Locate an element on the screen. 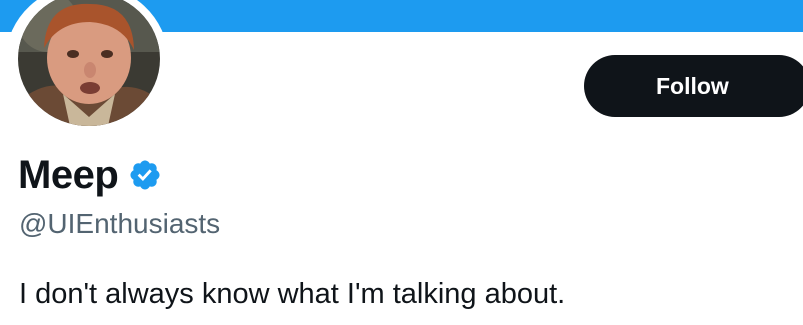 The height and width of the screenshot is (325, 803). follow-button: Follow is located at coordinates (693, 86).